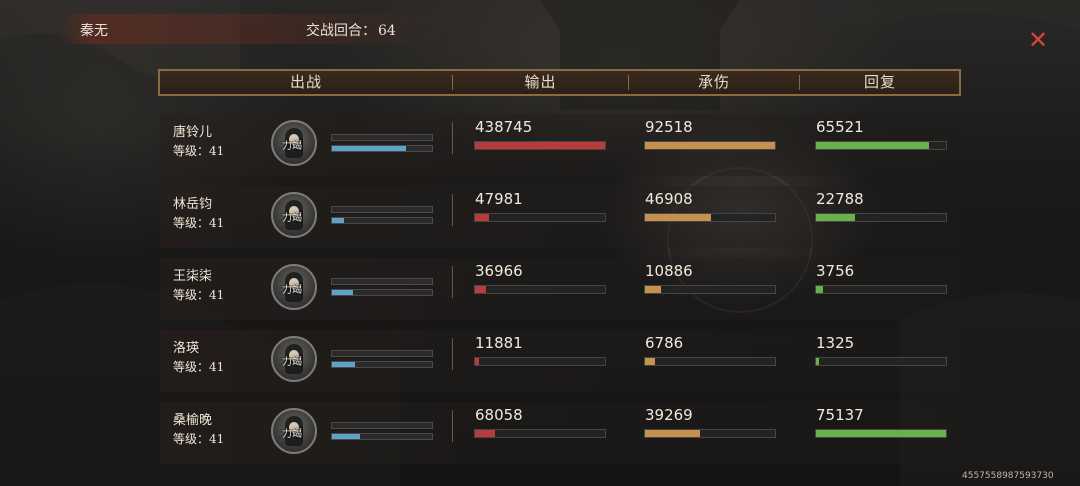  What do you see at coordinates (840, 127) in the screenshot?
I see `heal-value: 65521` at bounding box center [840, 127].